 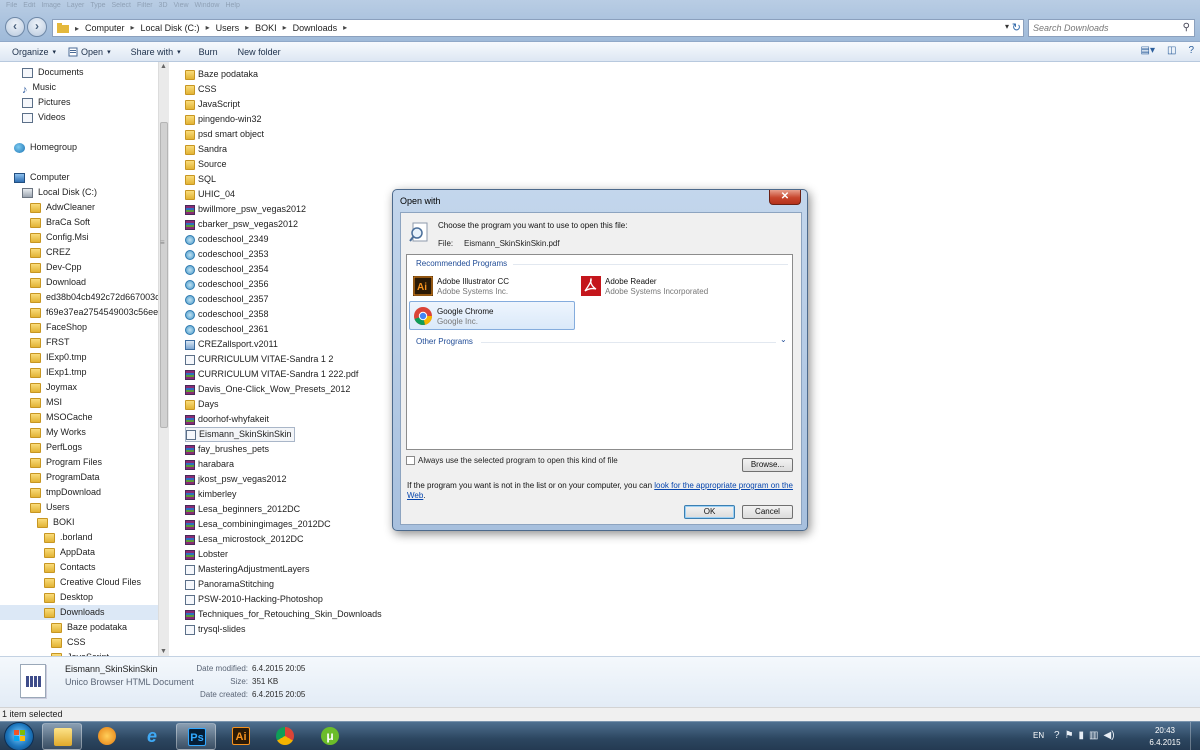 I want to click on menu-item: Edit, so click(x=29, y=6).